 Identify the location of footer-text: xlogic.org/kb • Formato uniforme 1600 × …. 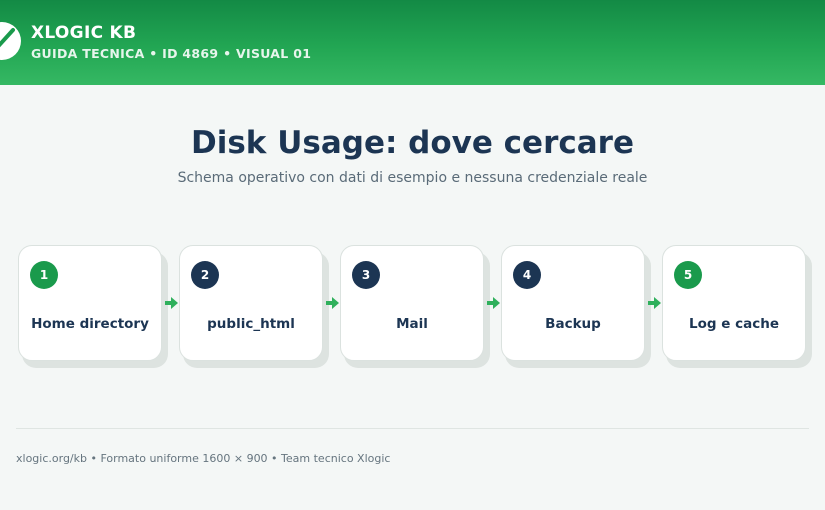
(203, 458).